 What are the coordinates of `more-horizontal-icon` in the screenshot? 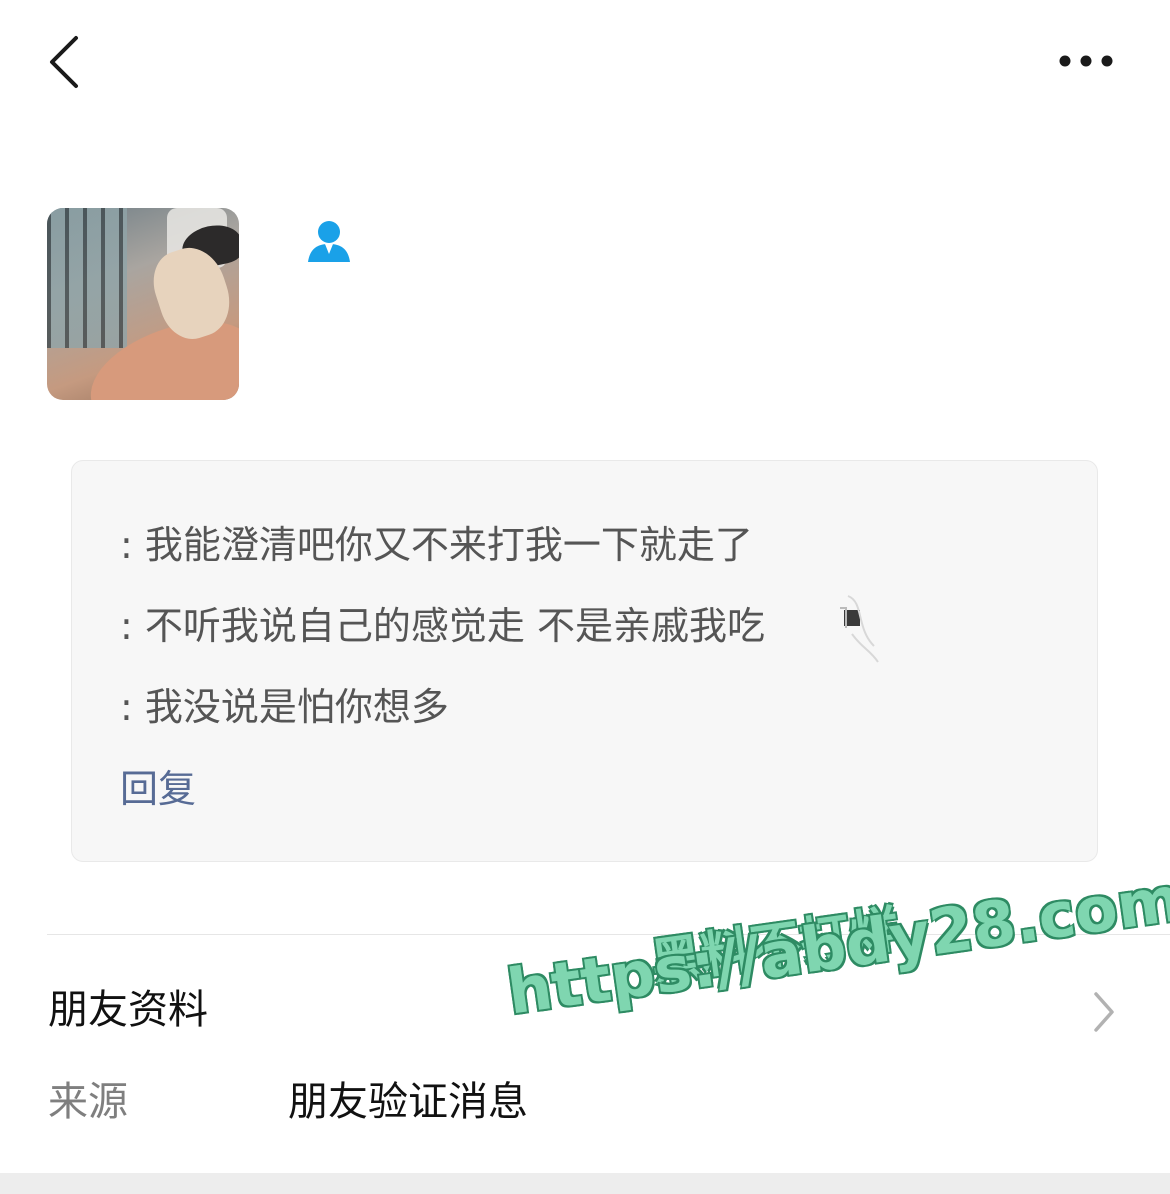 It's located at (1086, 61).